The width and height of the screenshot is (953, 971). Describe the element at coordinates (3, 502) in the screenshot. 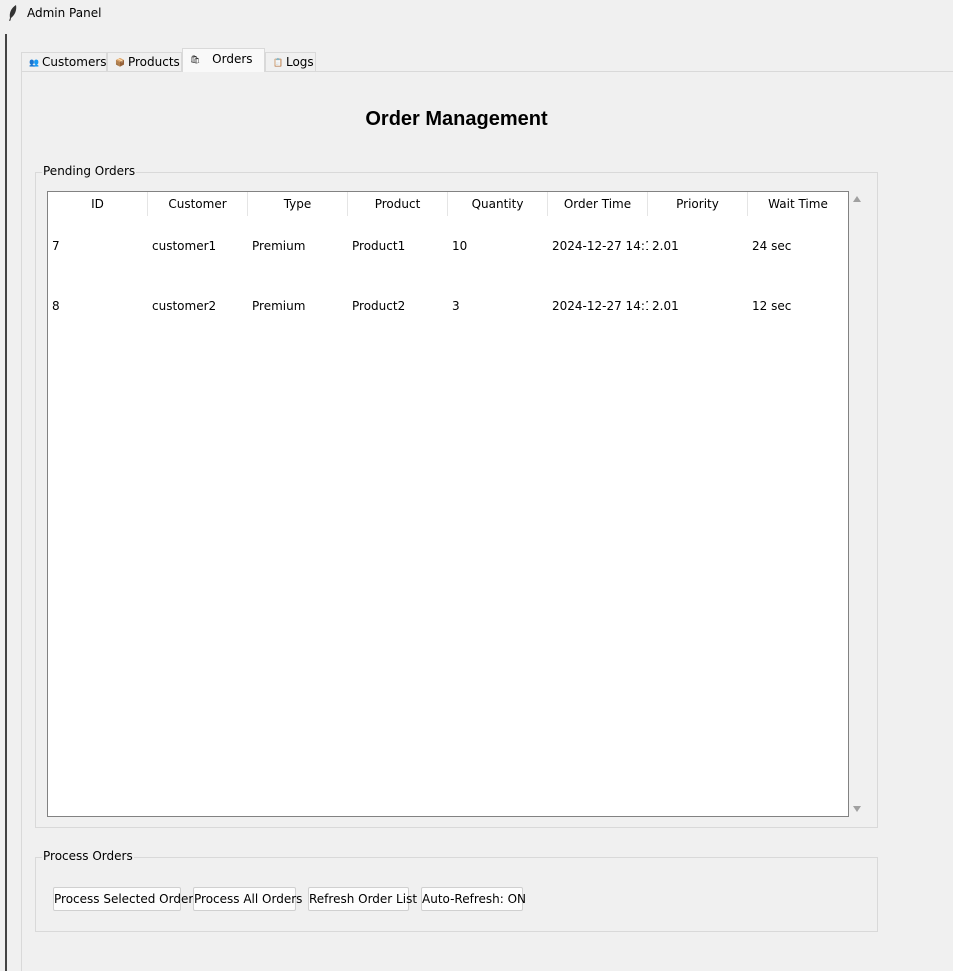

I see `window-left-edge` at that location.